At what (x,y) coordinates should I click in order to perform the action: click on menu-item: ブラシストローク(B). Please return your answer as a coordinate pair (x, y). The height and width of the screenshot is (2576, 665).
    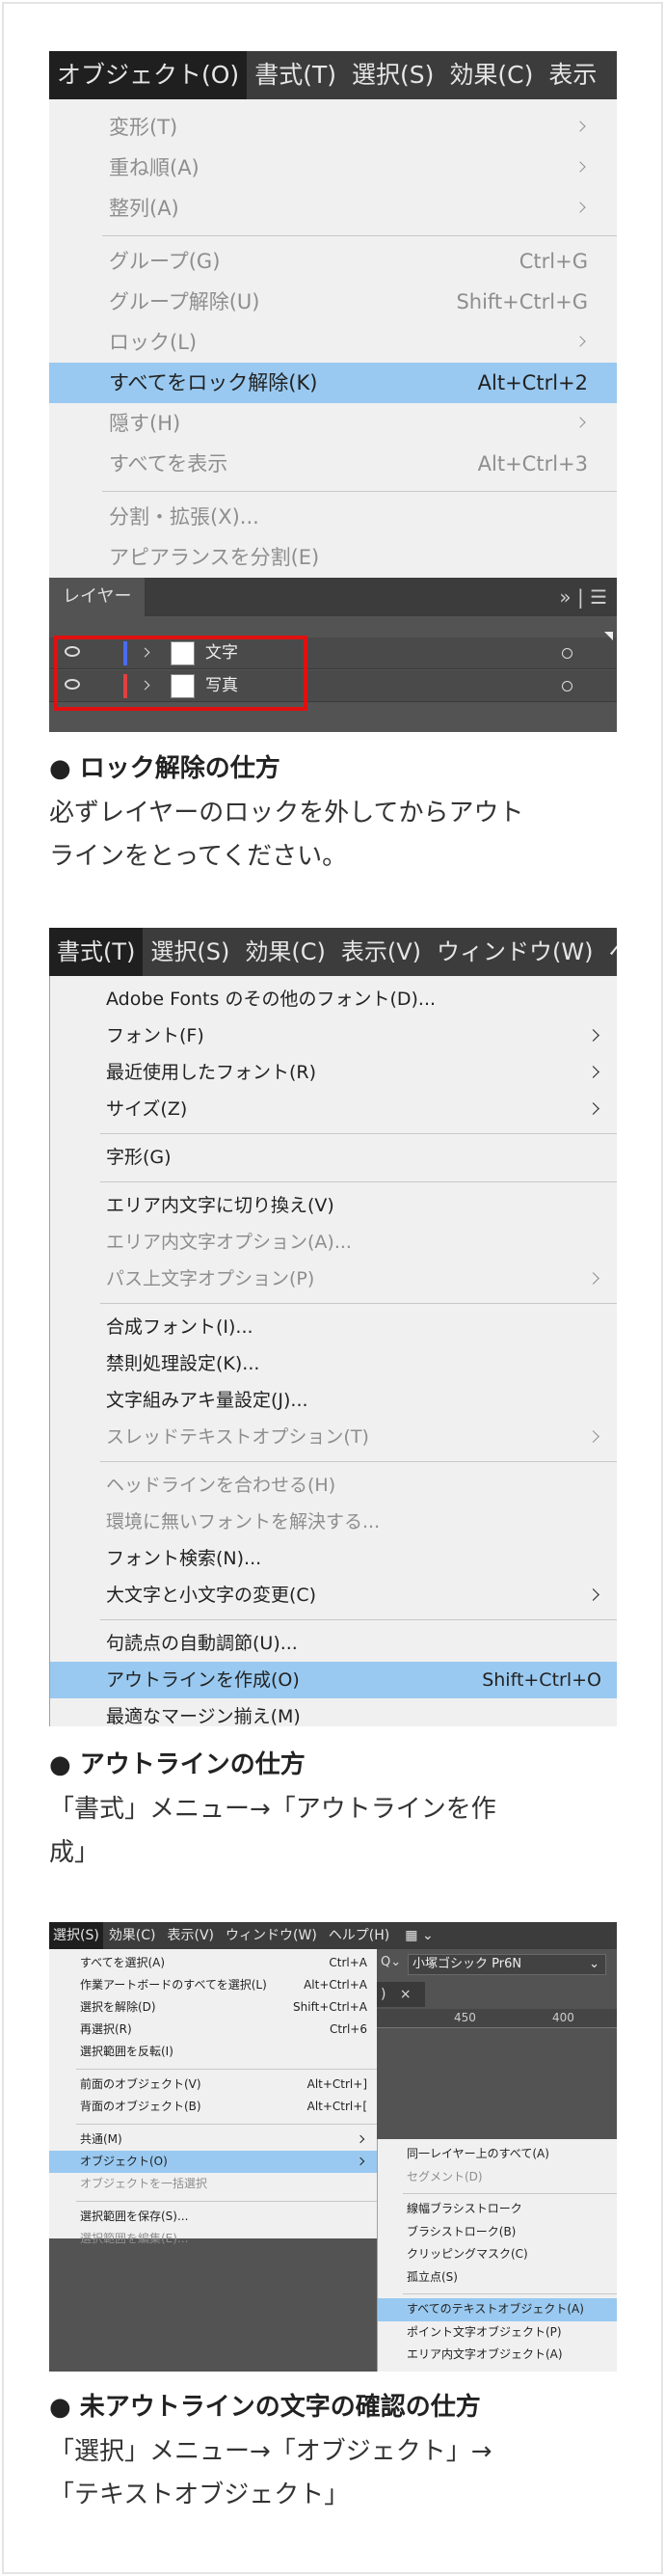
    Looking at the image, I should click on (497, 2232).